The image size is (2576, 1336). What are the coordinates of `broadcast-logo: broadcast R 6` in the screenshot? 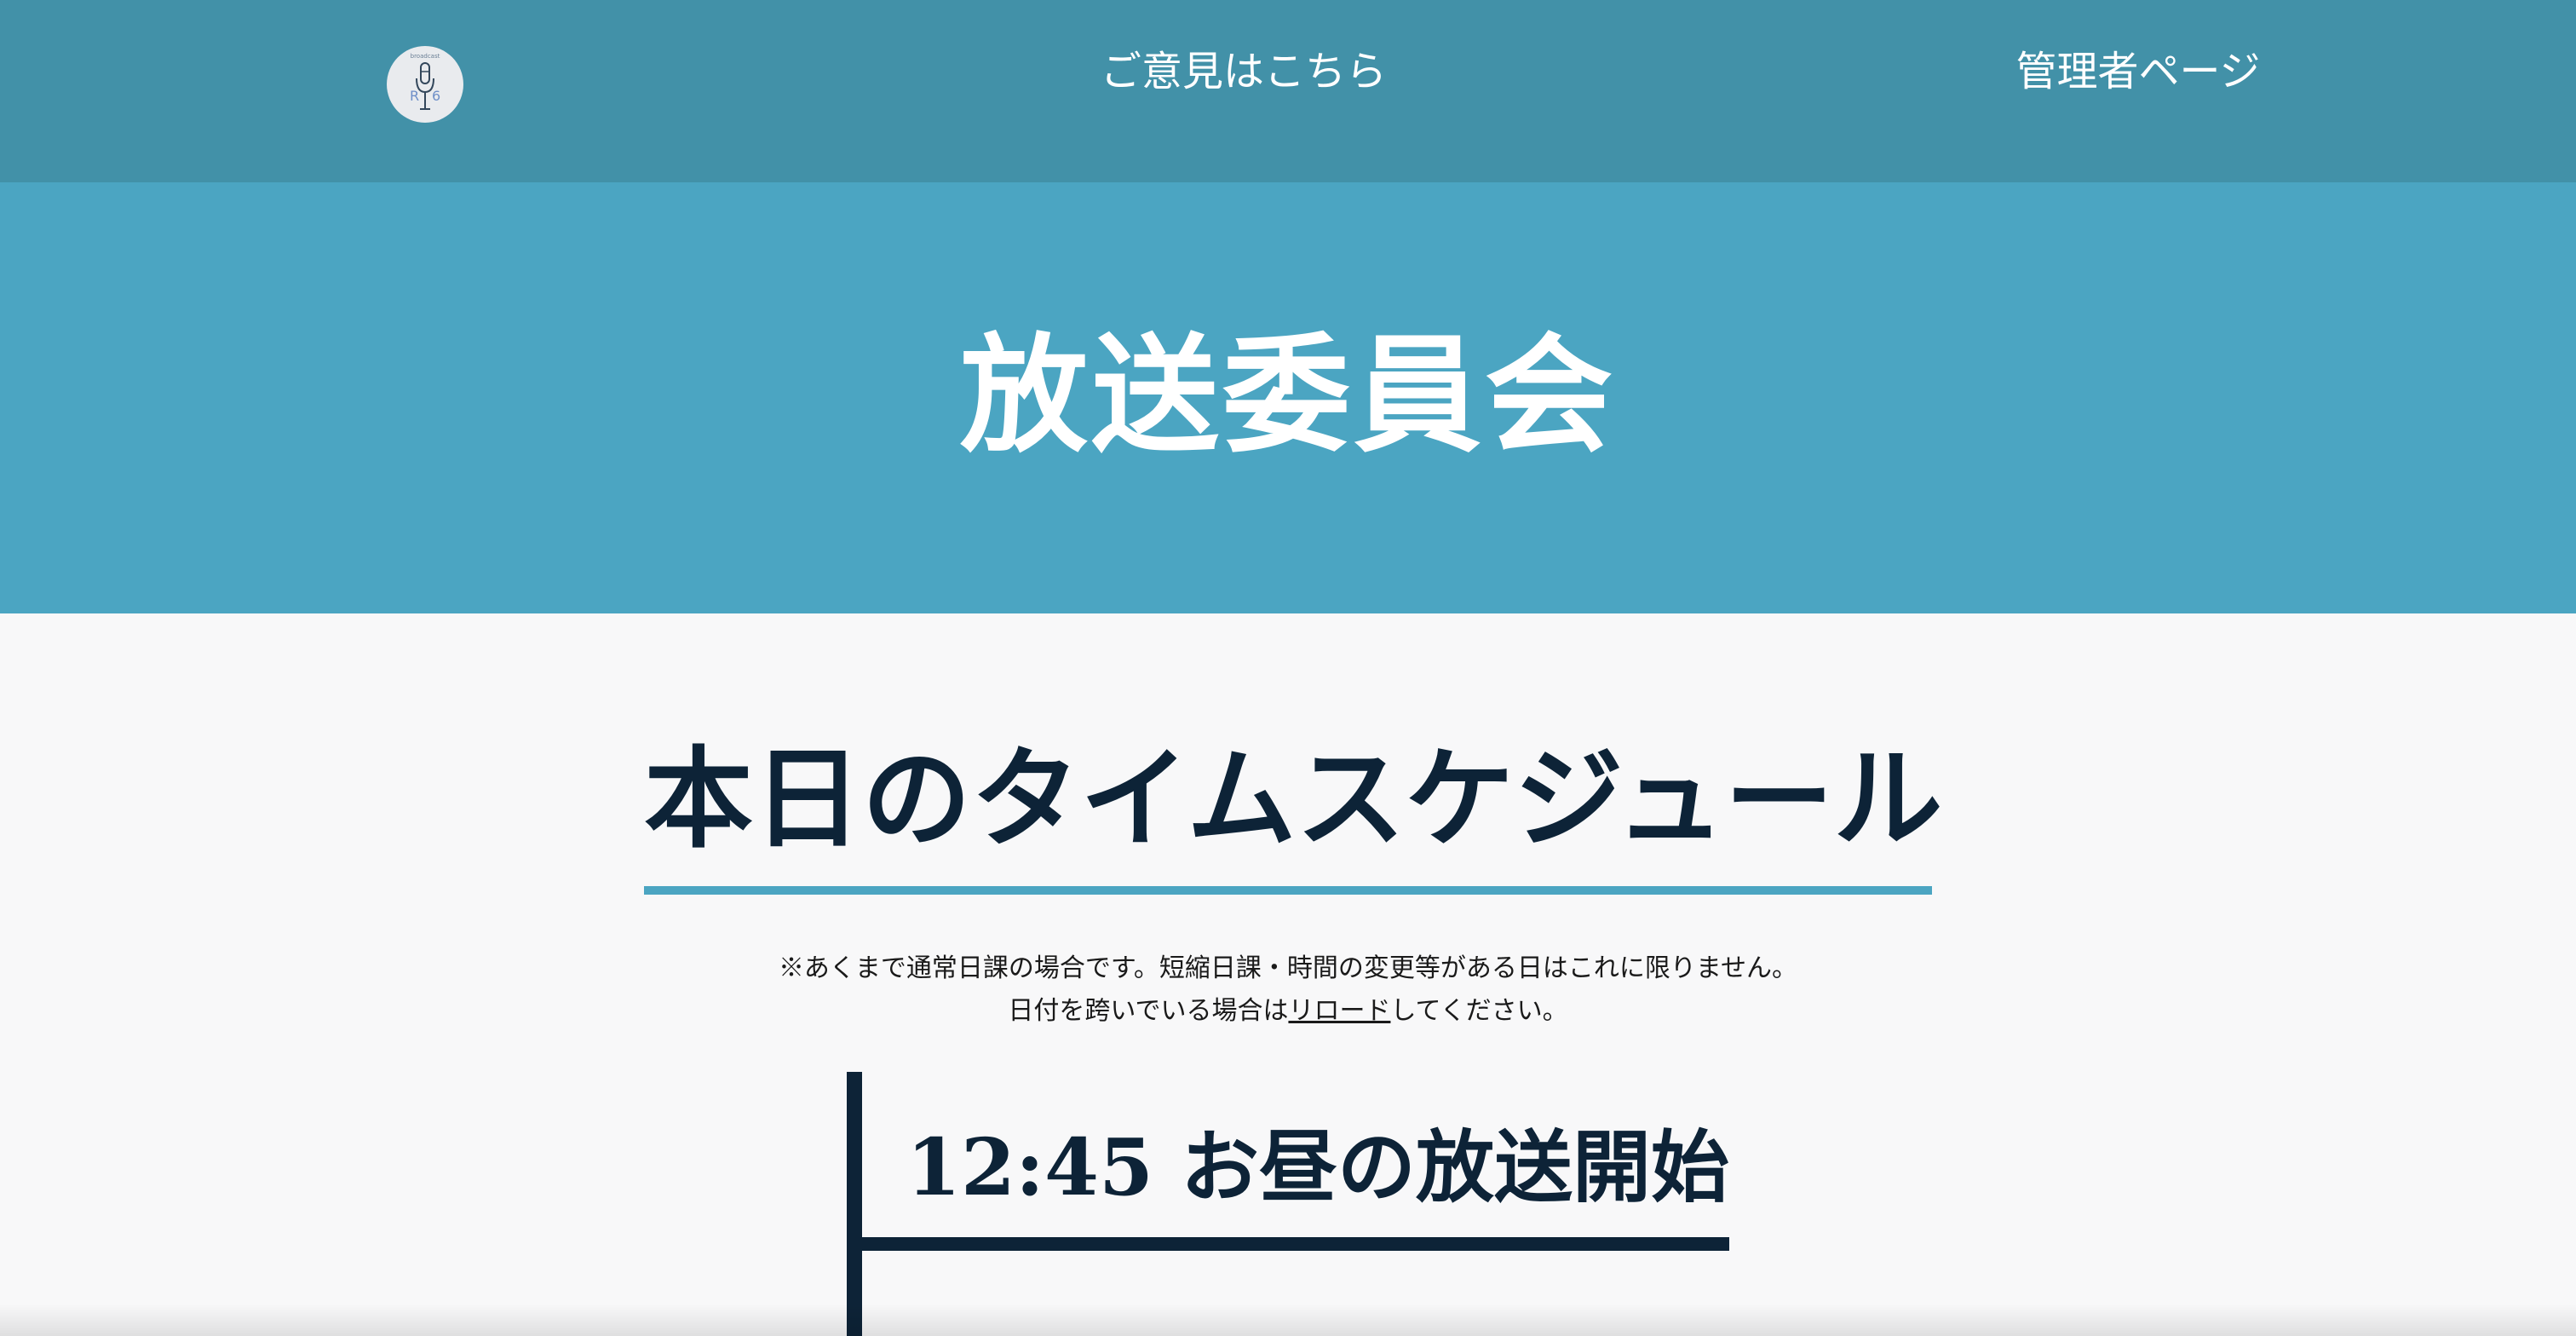 It's located at (425, 84).